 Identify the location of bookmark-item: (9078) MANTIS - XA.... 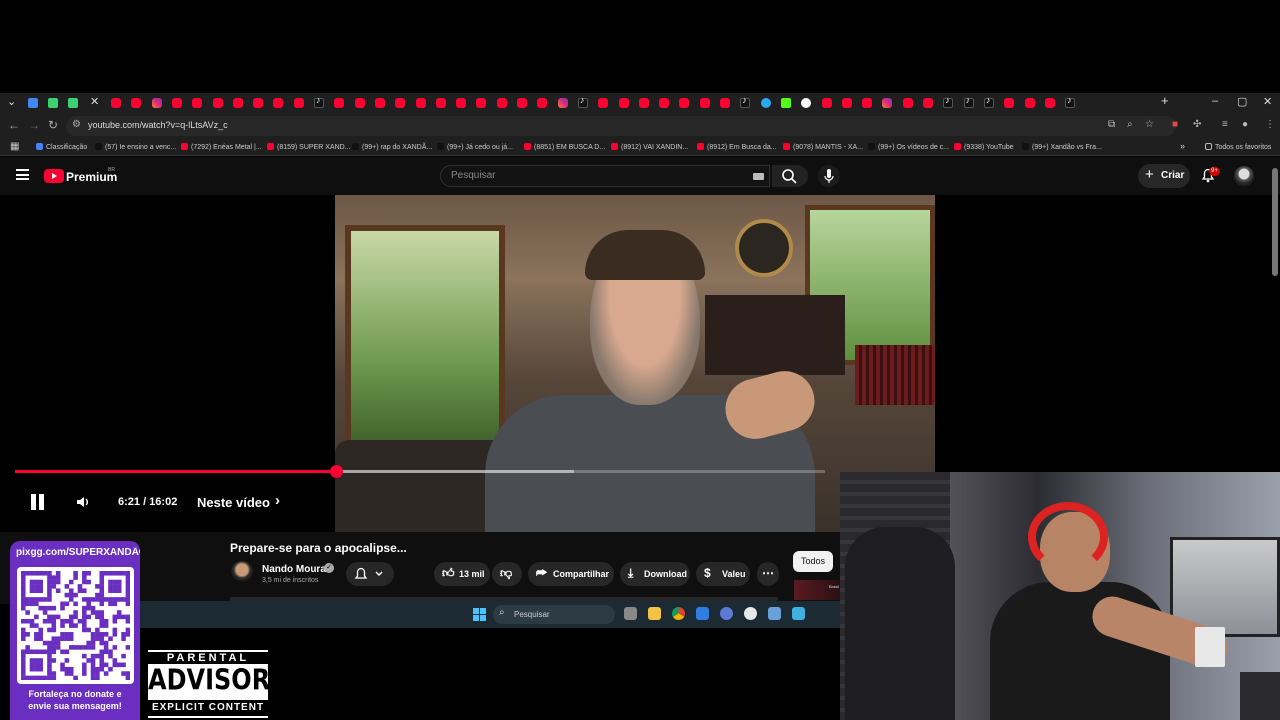
(823, 147).